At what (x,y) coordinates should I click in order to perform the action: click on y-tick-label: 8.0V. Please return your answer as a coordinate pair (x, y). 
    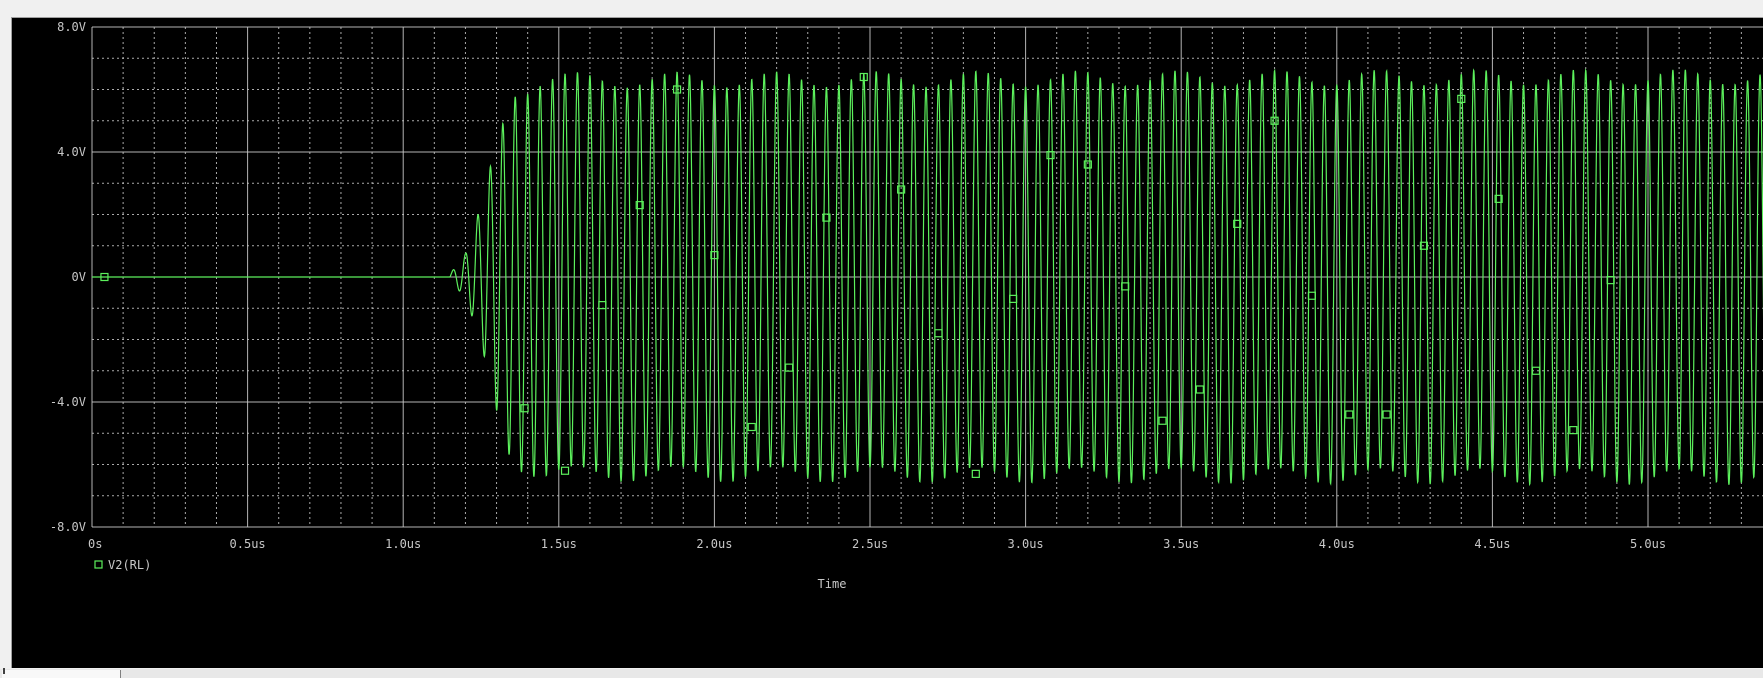
    Looking at the image, I should click on (71, 27).